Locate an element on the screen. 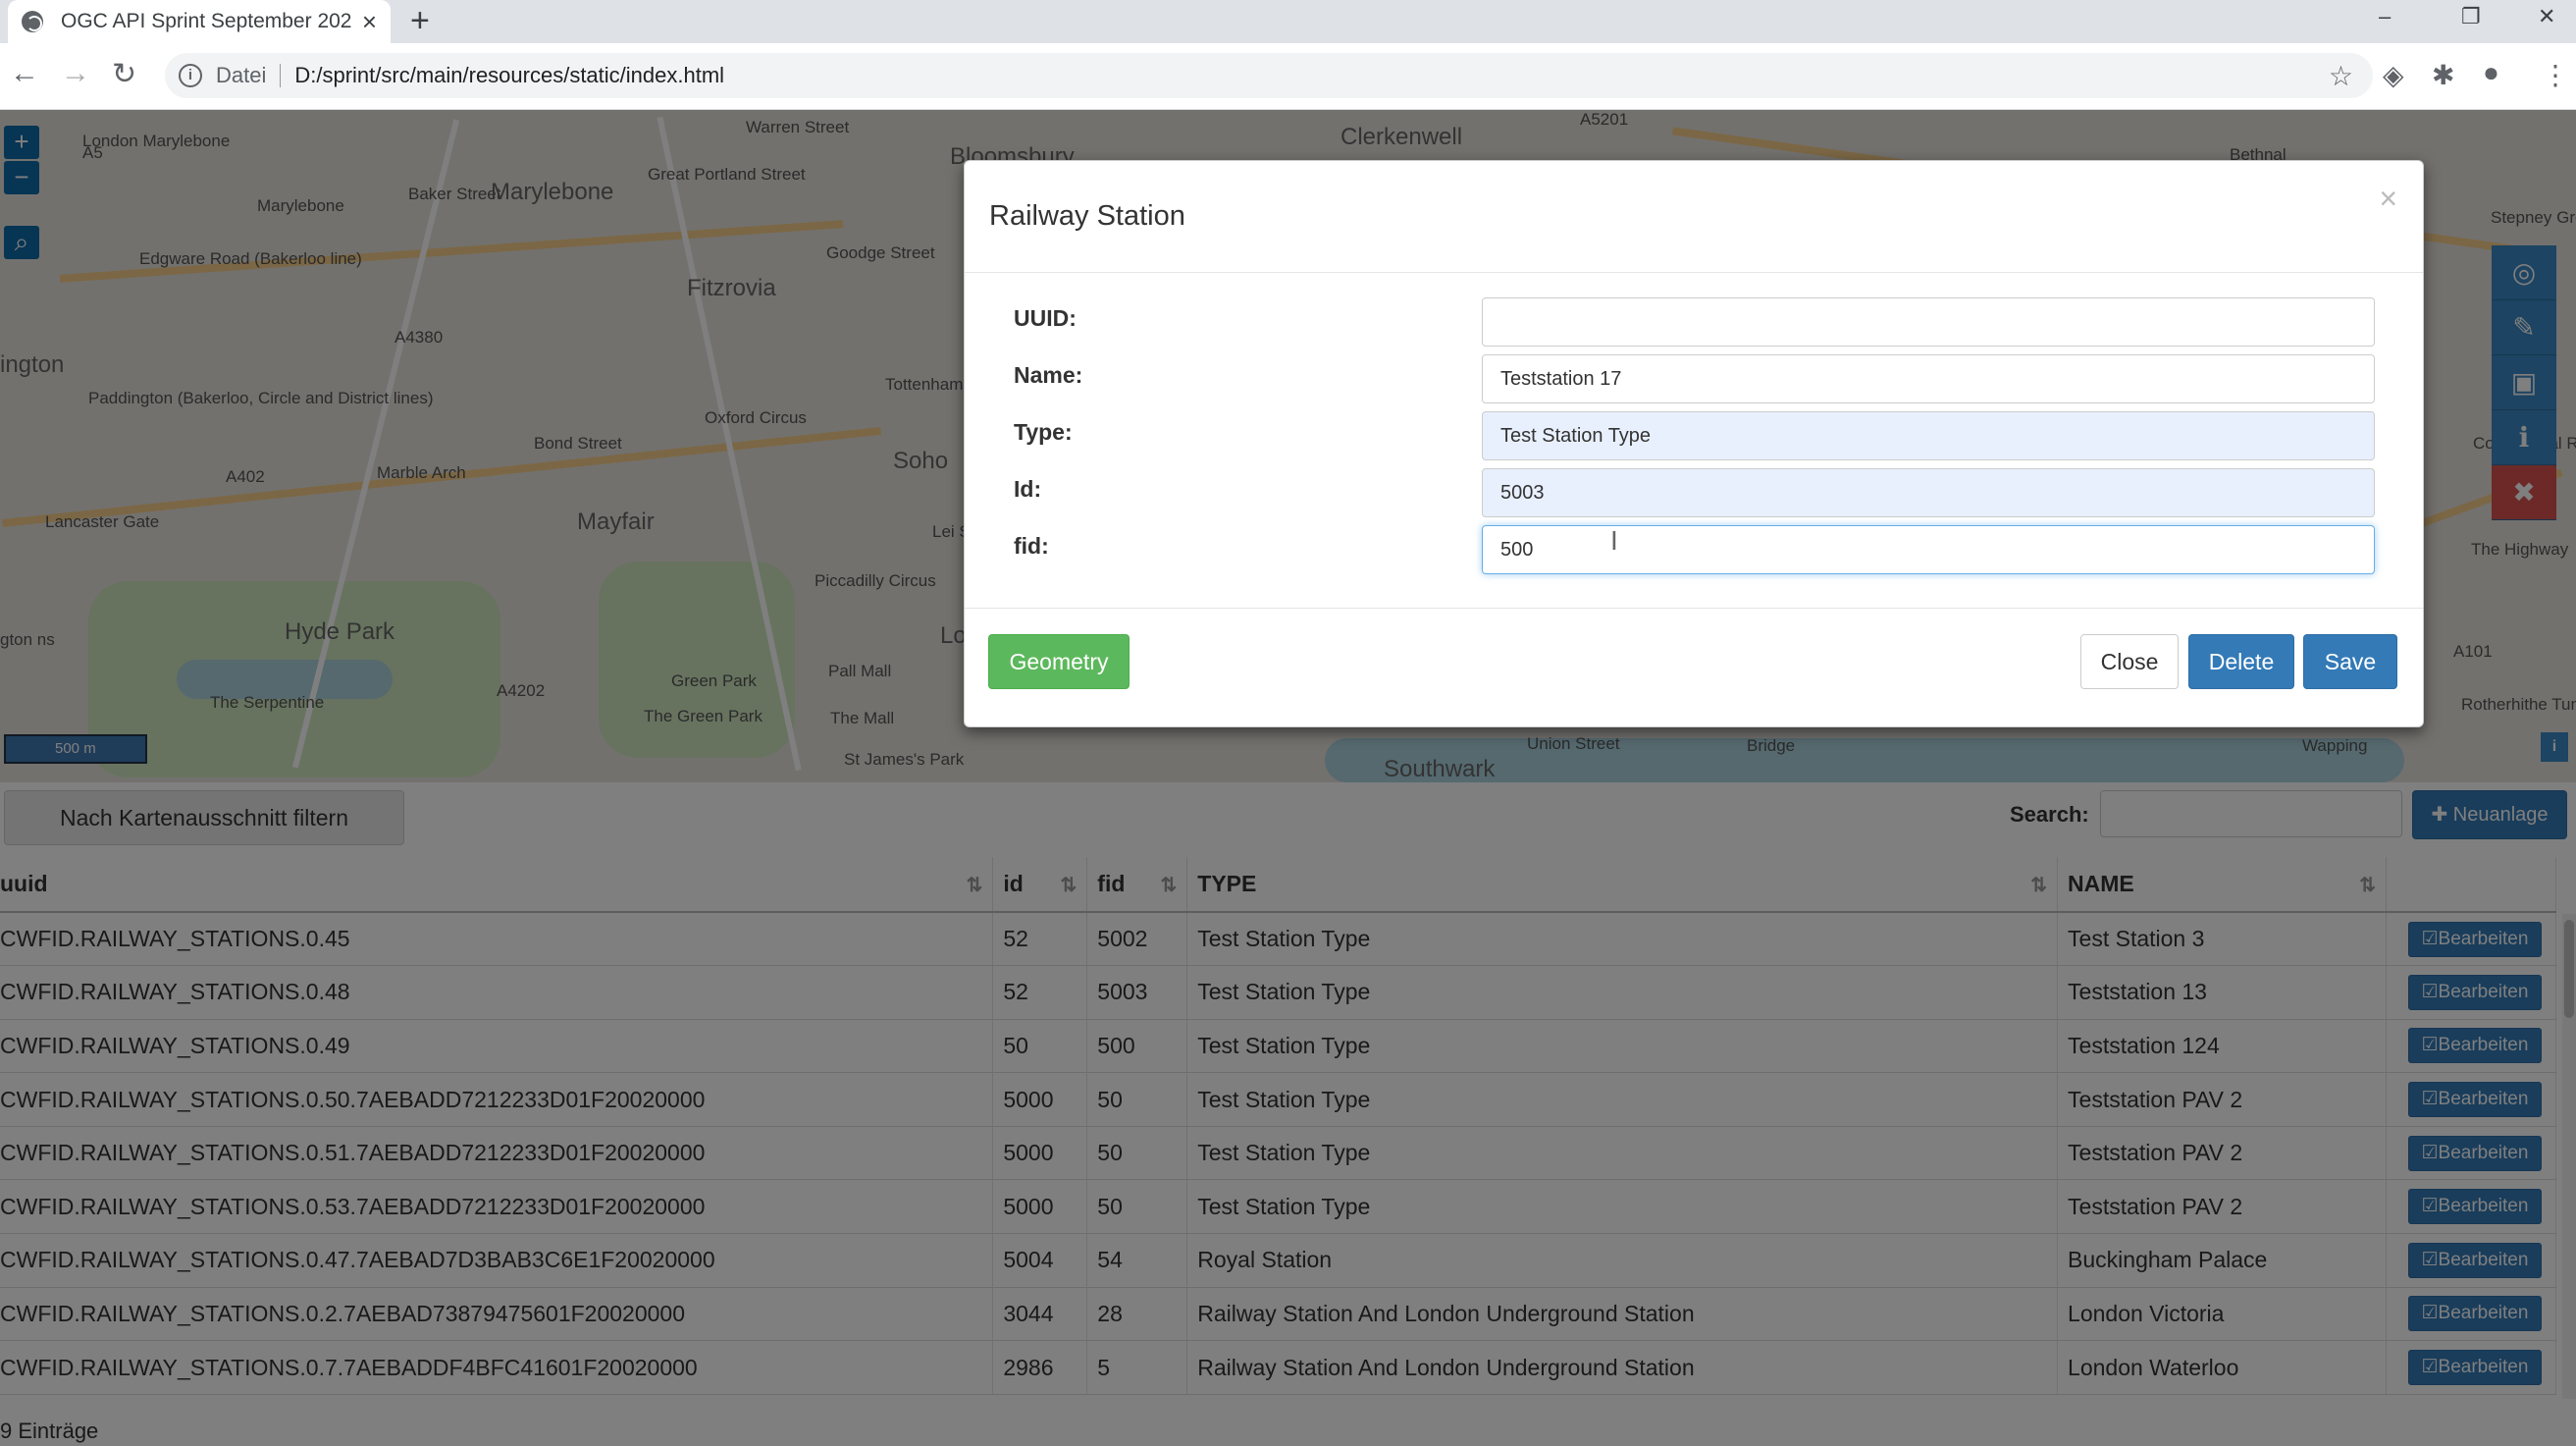  uuid-input is located at coordinates (1928, 322).